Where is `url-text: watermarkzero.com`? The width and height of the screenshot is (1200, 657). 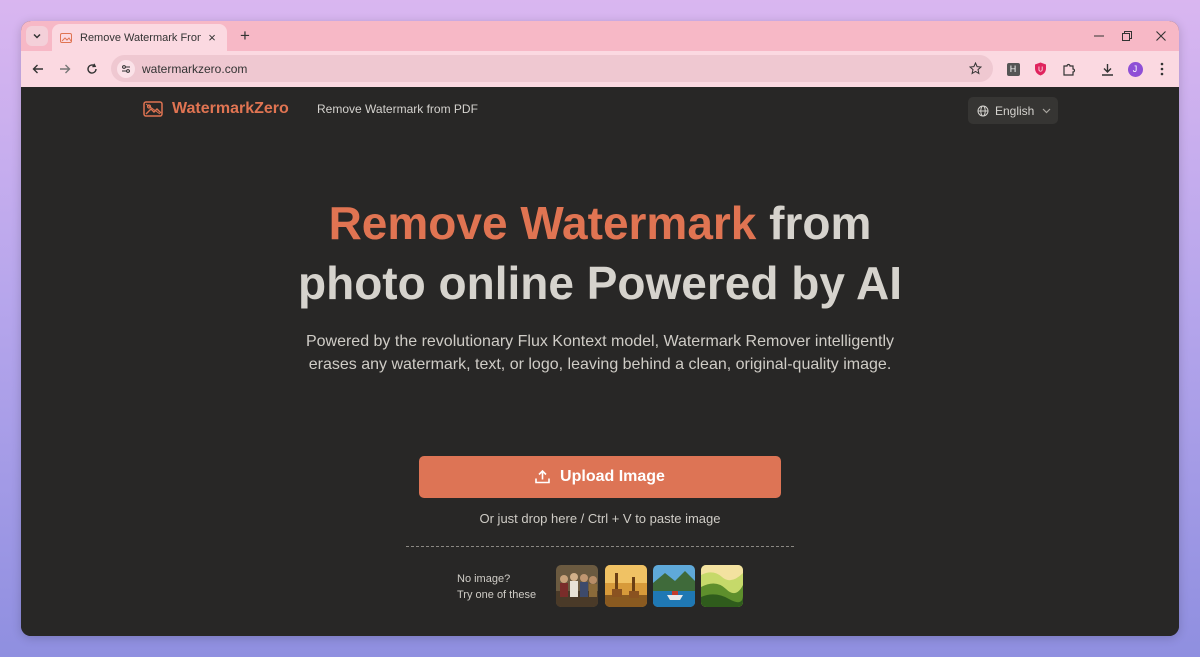 url-text: watermarkzero.com is located at coordinates (553, 69).